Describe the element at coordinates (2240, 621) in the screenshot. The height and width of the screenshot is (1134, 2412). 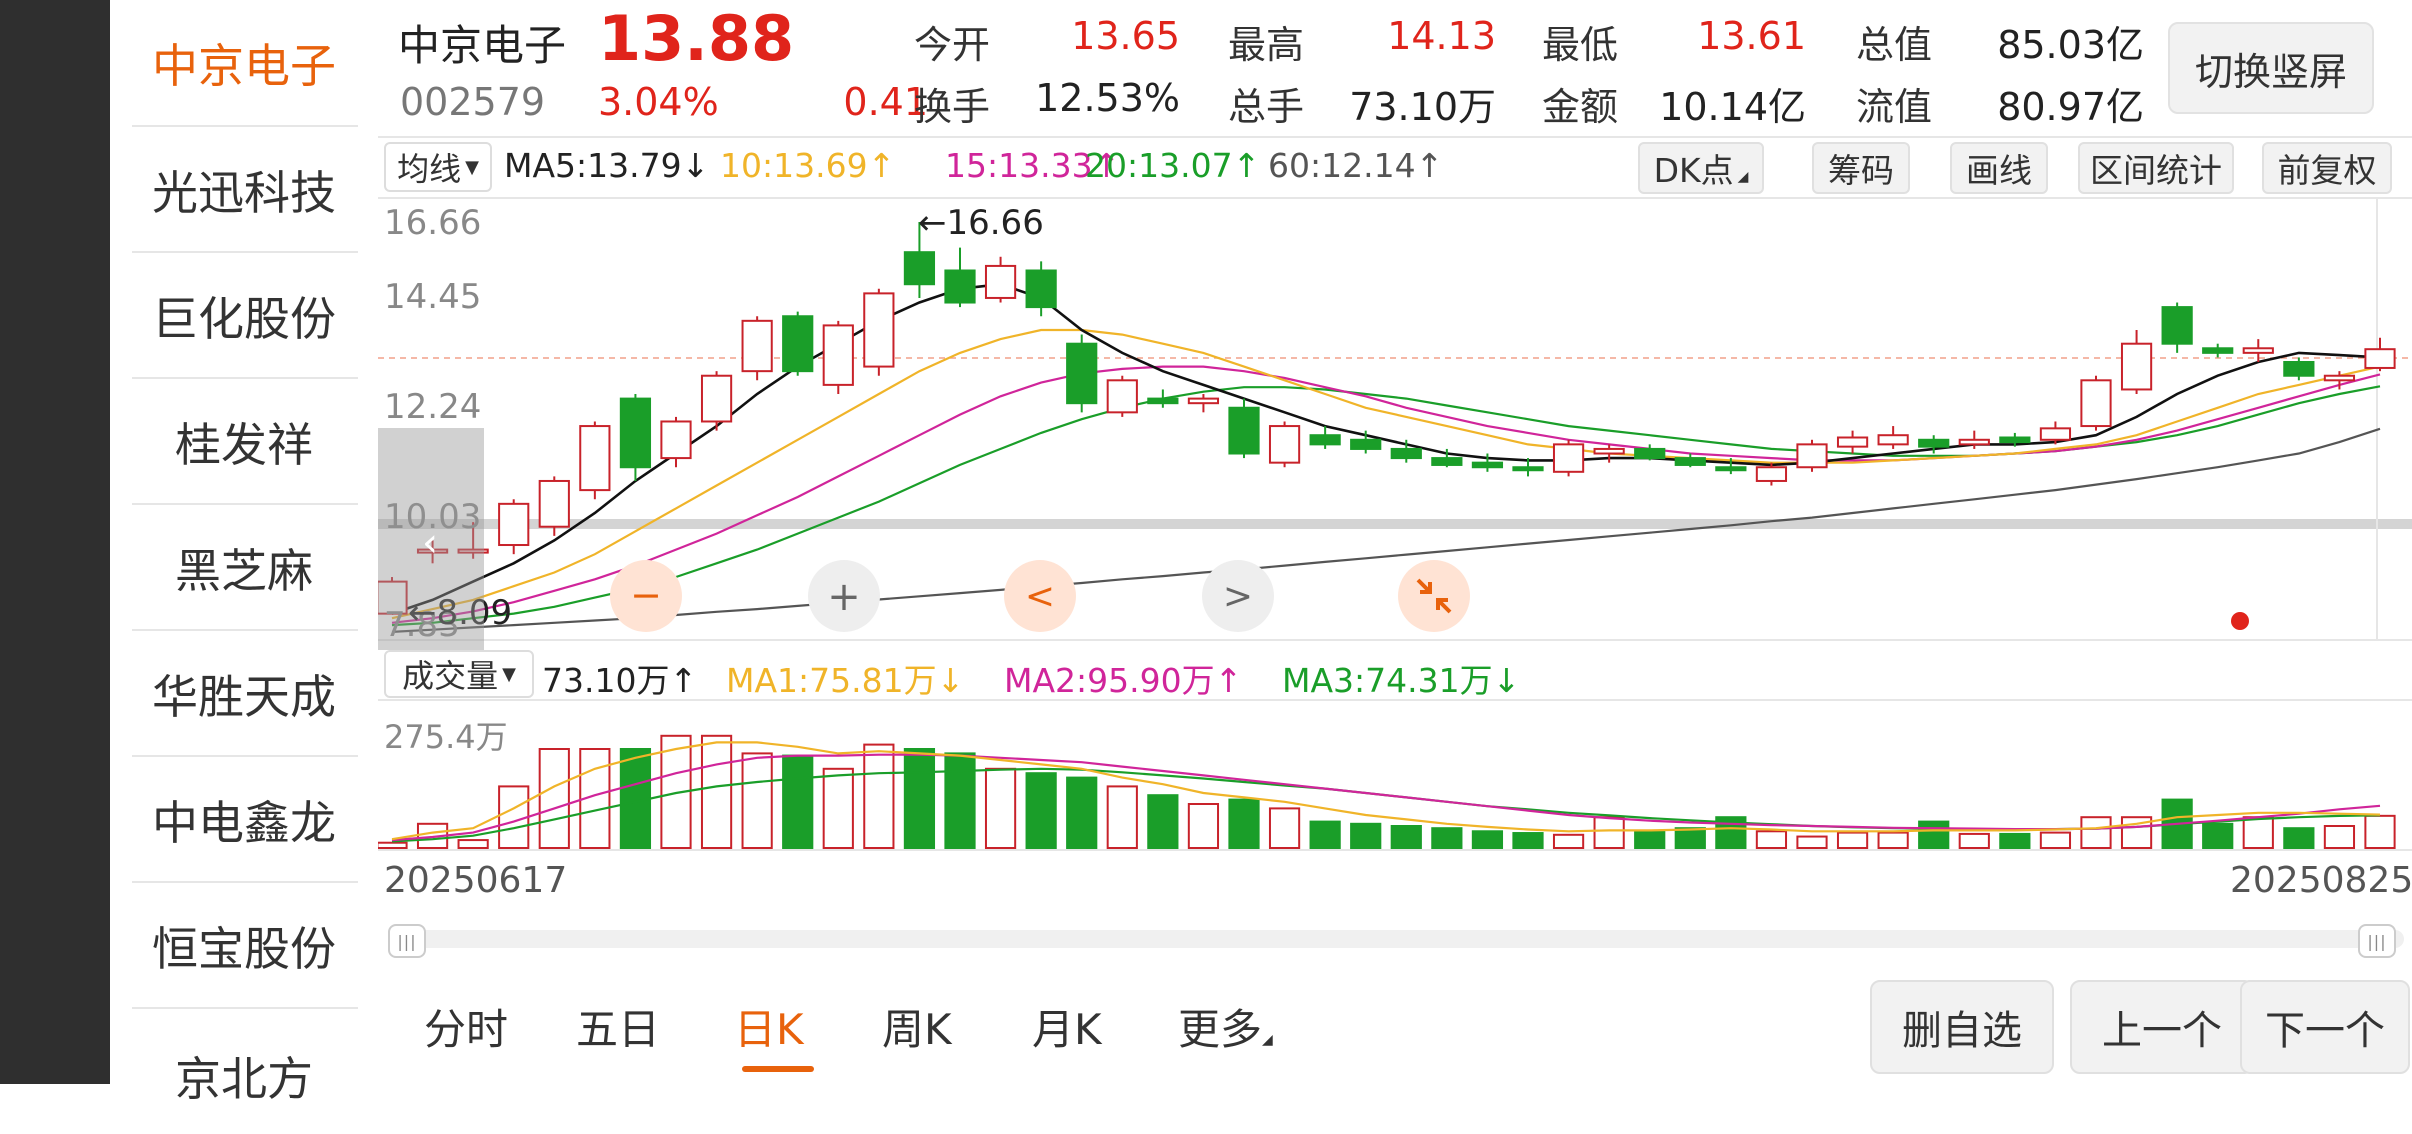
I see `red-dot-indicator` at that location.